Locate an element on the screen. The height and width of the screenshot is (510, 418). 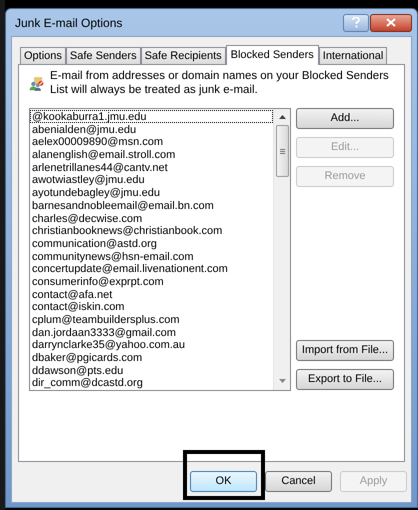
list-item: concertupdate@email.livenationent.com is located at coordinates (151, 268).